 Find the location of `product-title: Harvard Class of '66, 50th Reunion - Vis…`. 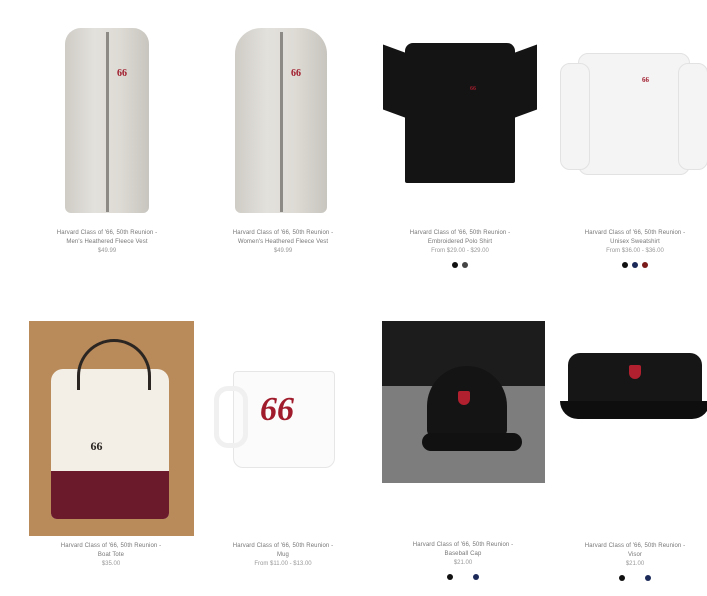

product-title: Harvard Class of '66, 50th Reunion - Vis… is located at coordinates (628, 551).